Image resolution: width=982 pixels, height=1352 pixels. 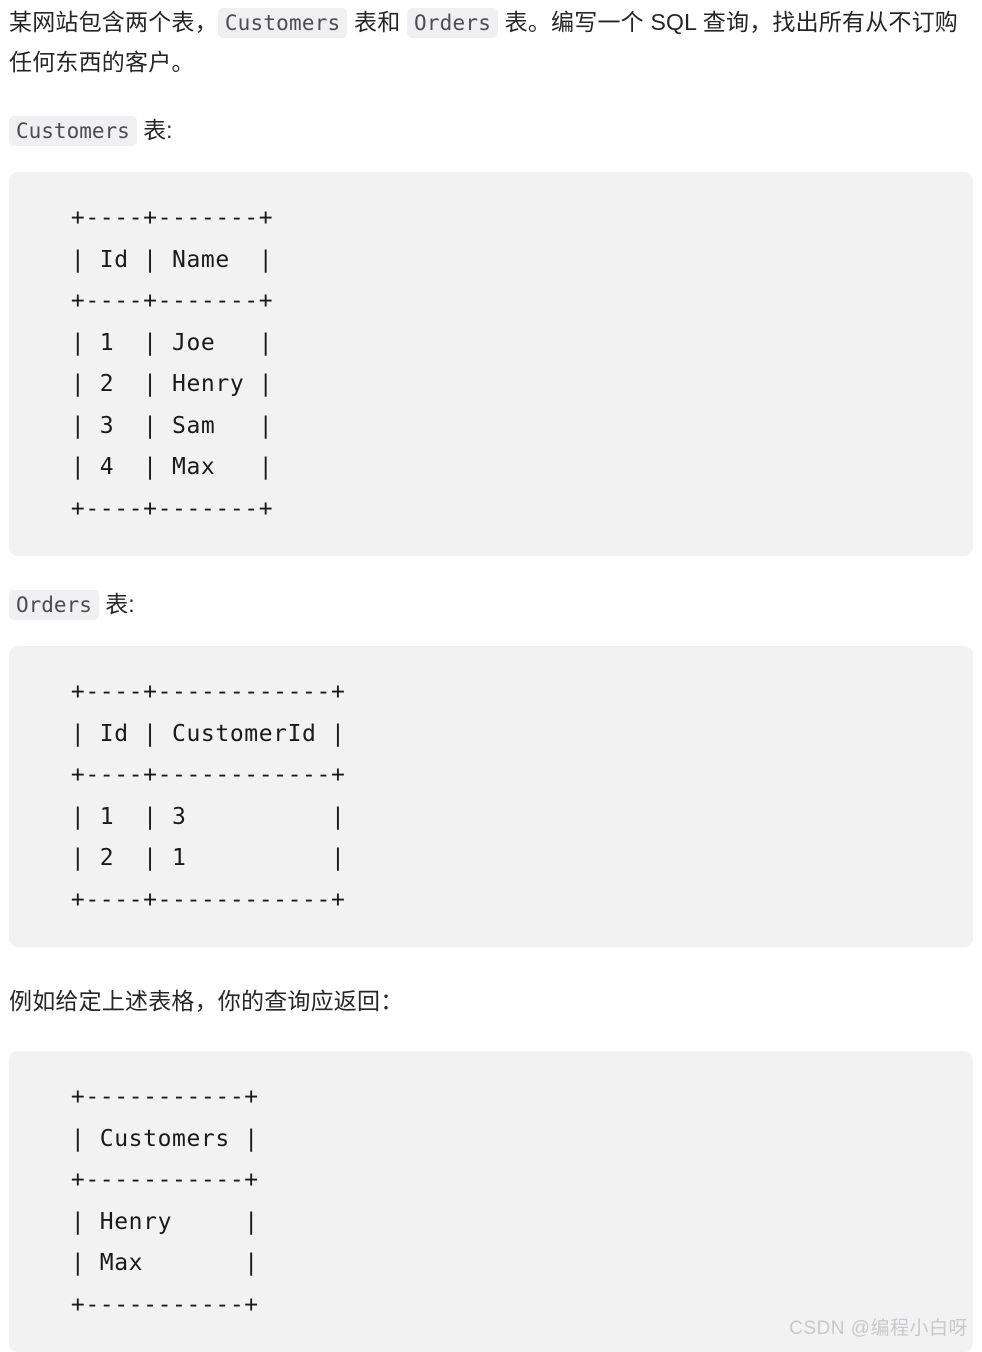 What do you see at coordinates (73, 131) in the screenshot?
I see `inline-code-customers-label: Customers` at bounding box center [73, 131].